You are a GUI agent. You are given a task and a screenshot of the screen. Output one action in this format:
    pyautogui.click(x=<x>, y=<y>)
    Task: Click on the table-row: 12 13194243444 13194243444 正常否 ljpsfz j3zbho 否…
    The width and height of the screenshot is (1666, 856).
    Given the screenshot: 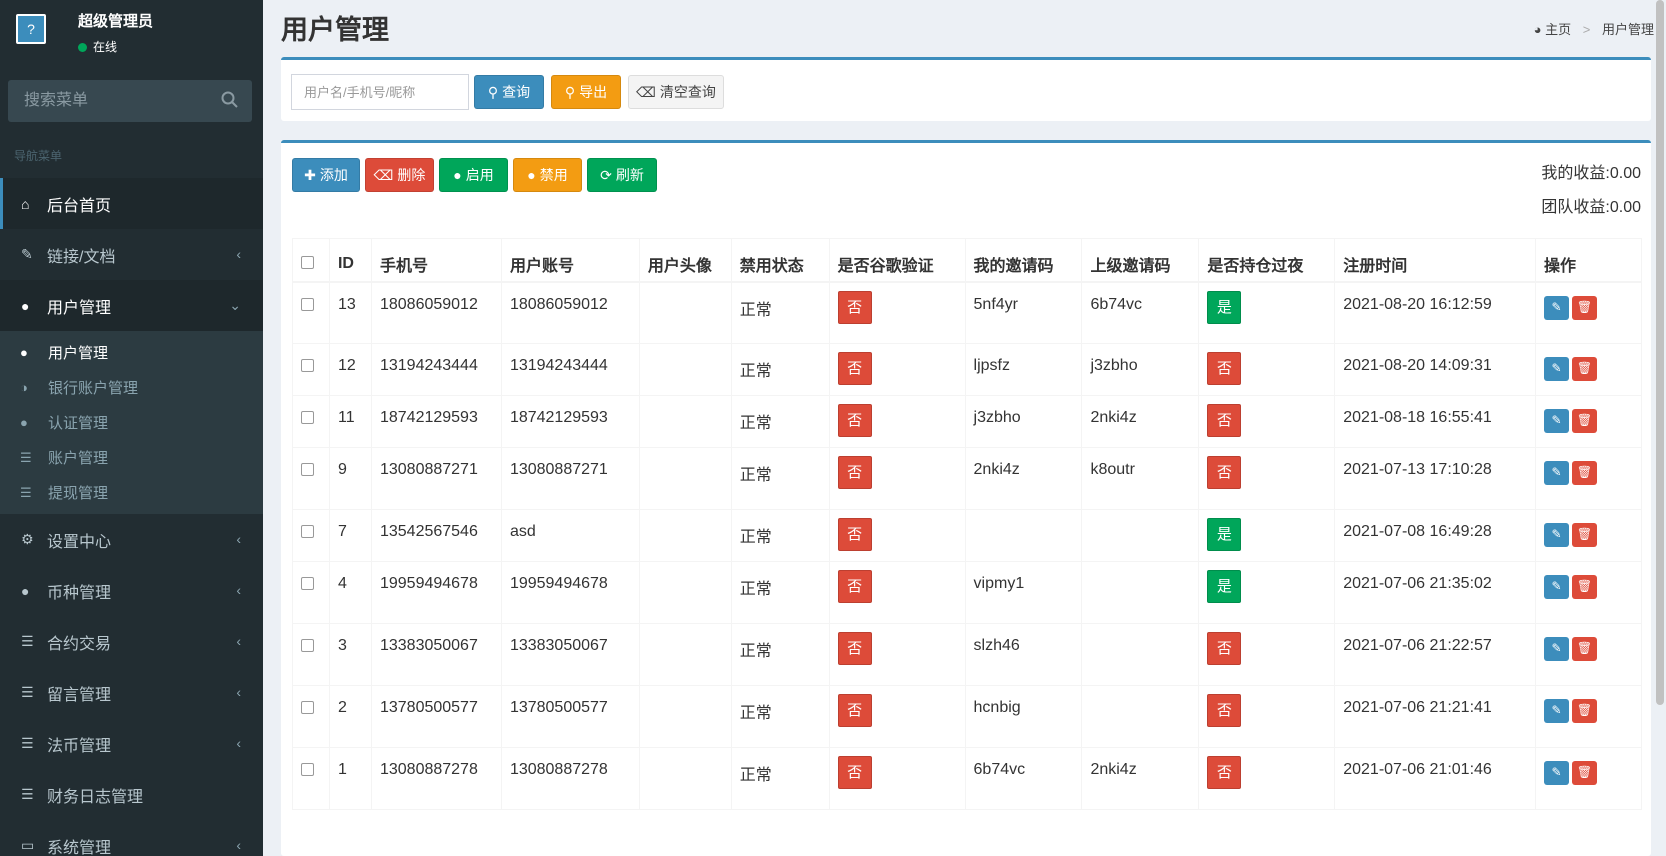 What is the action you would take?
    pyautogui.click(x=967, y=369)
    